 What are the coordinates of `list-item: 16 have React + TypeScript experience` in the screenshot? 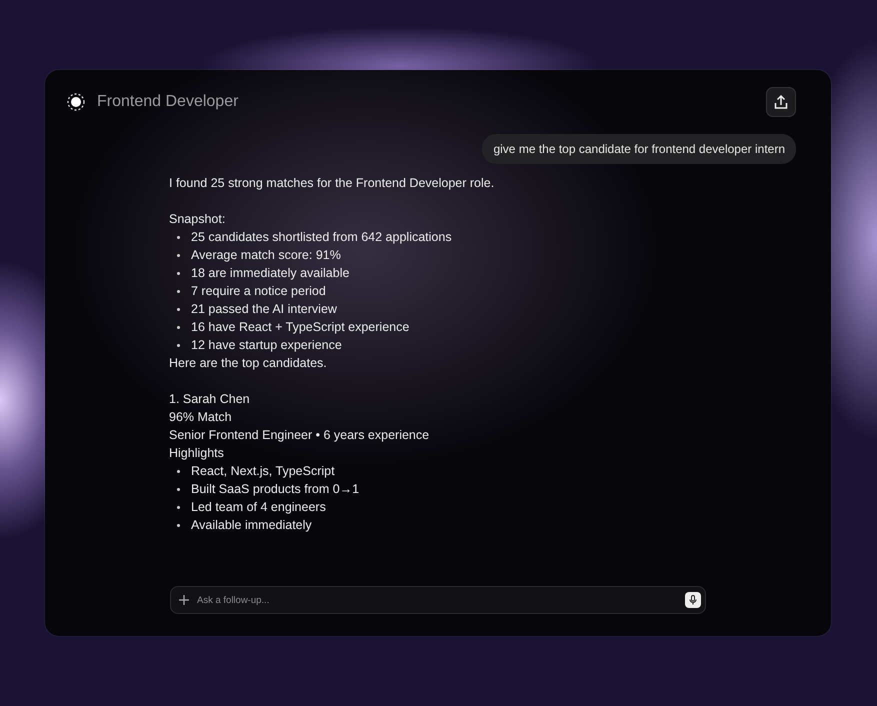 It's located at (300, 327).